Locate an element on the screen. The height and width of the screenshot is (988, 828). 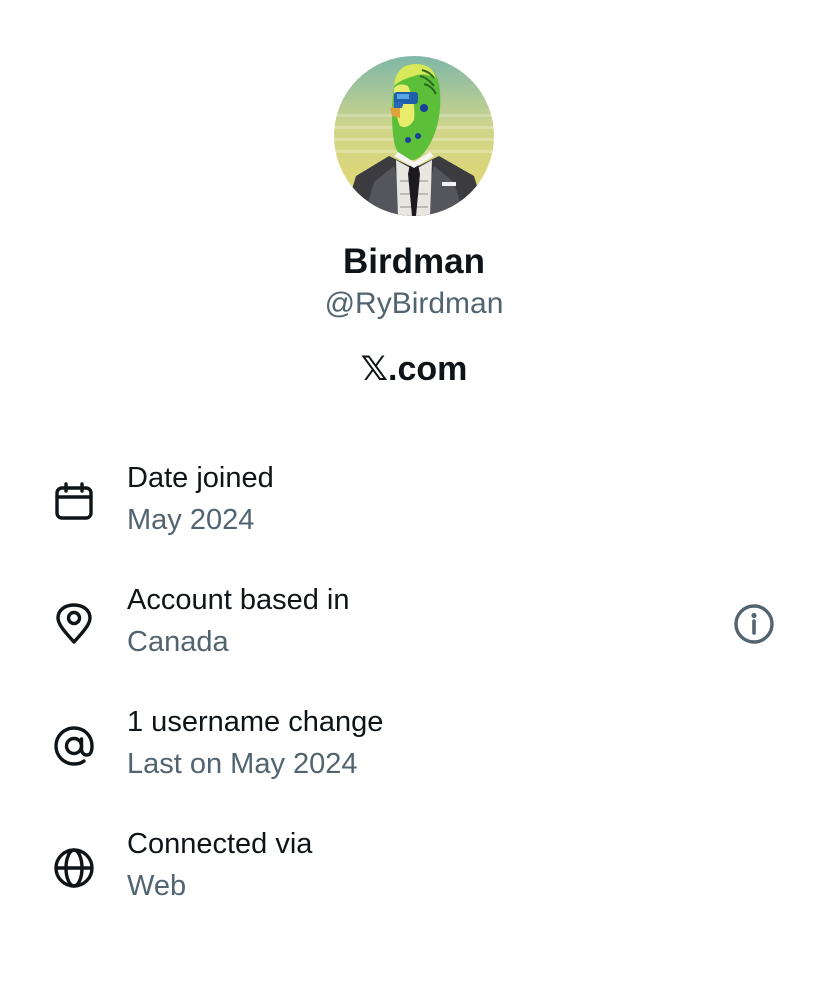
detail-value: Web is located at coordinates (157, 886).